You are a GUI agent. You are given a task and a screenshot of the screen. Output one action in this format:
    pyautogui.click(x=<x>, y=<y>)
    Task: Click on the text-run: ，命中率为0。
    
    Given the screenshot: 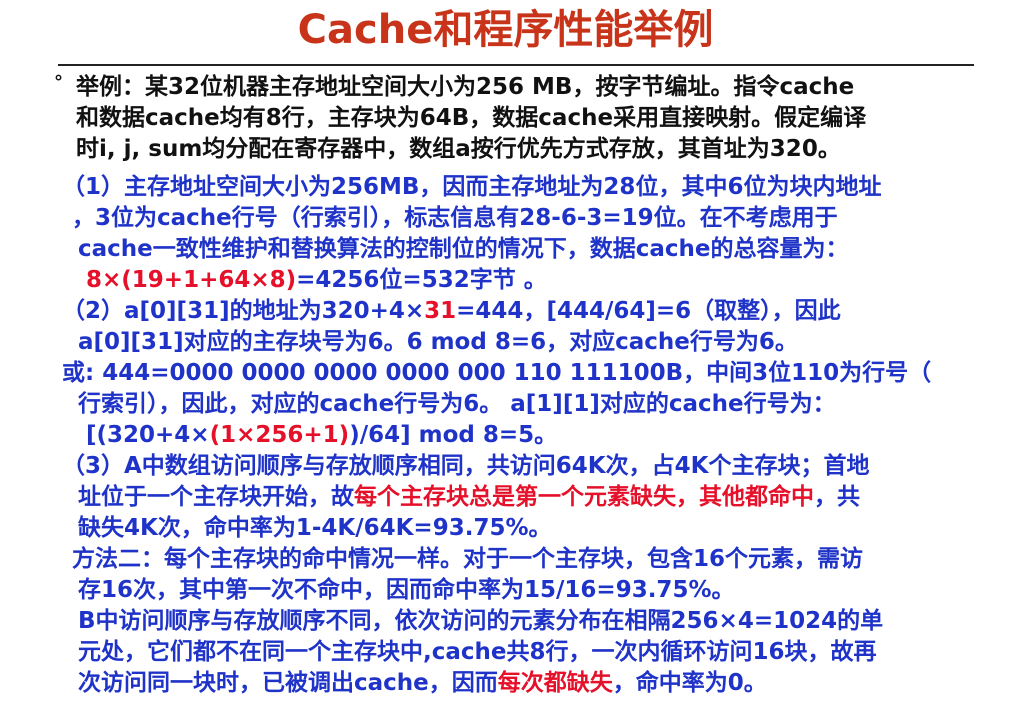 What is the action you would take?
    pyautogui.click(x=689, y=683)
    